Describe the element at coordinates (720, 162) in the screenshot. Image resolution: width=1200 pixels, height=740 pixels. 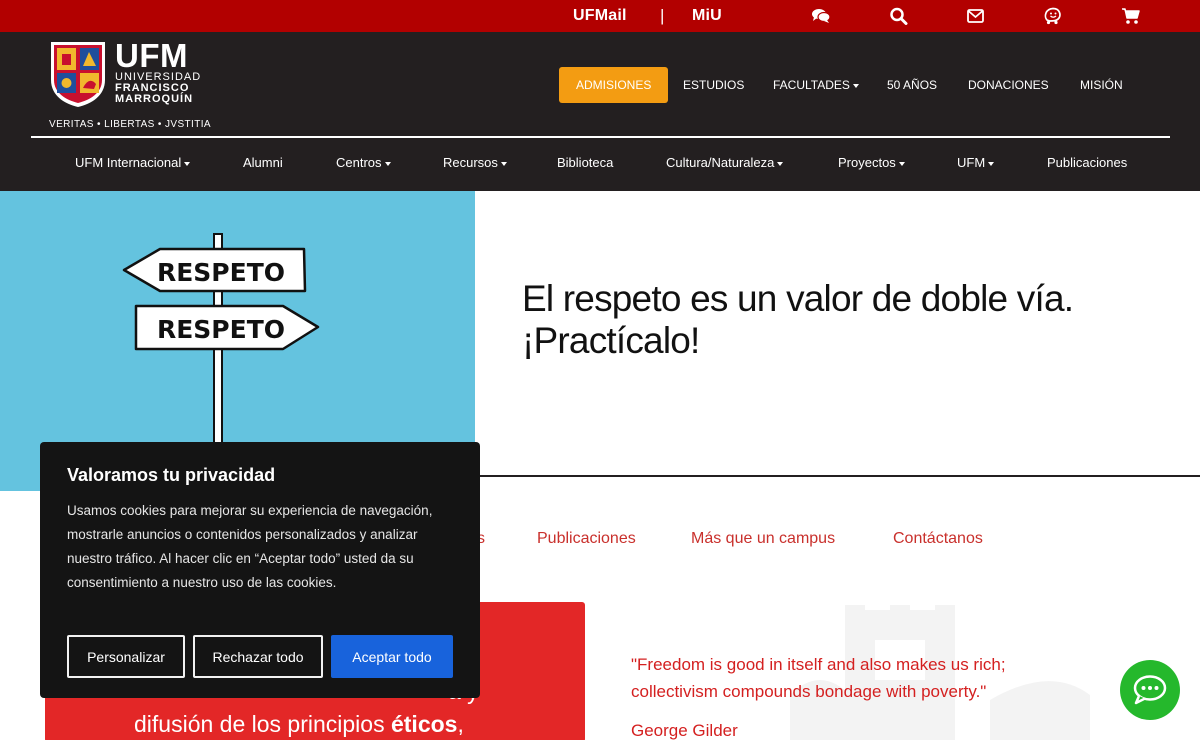
I see `subnav-label: Cultura/Naturaleza` at that location.